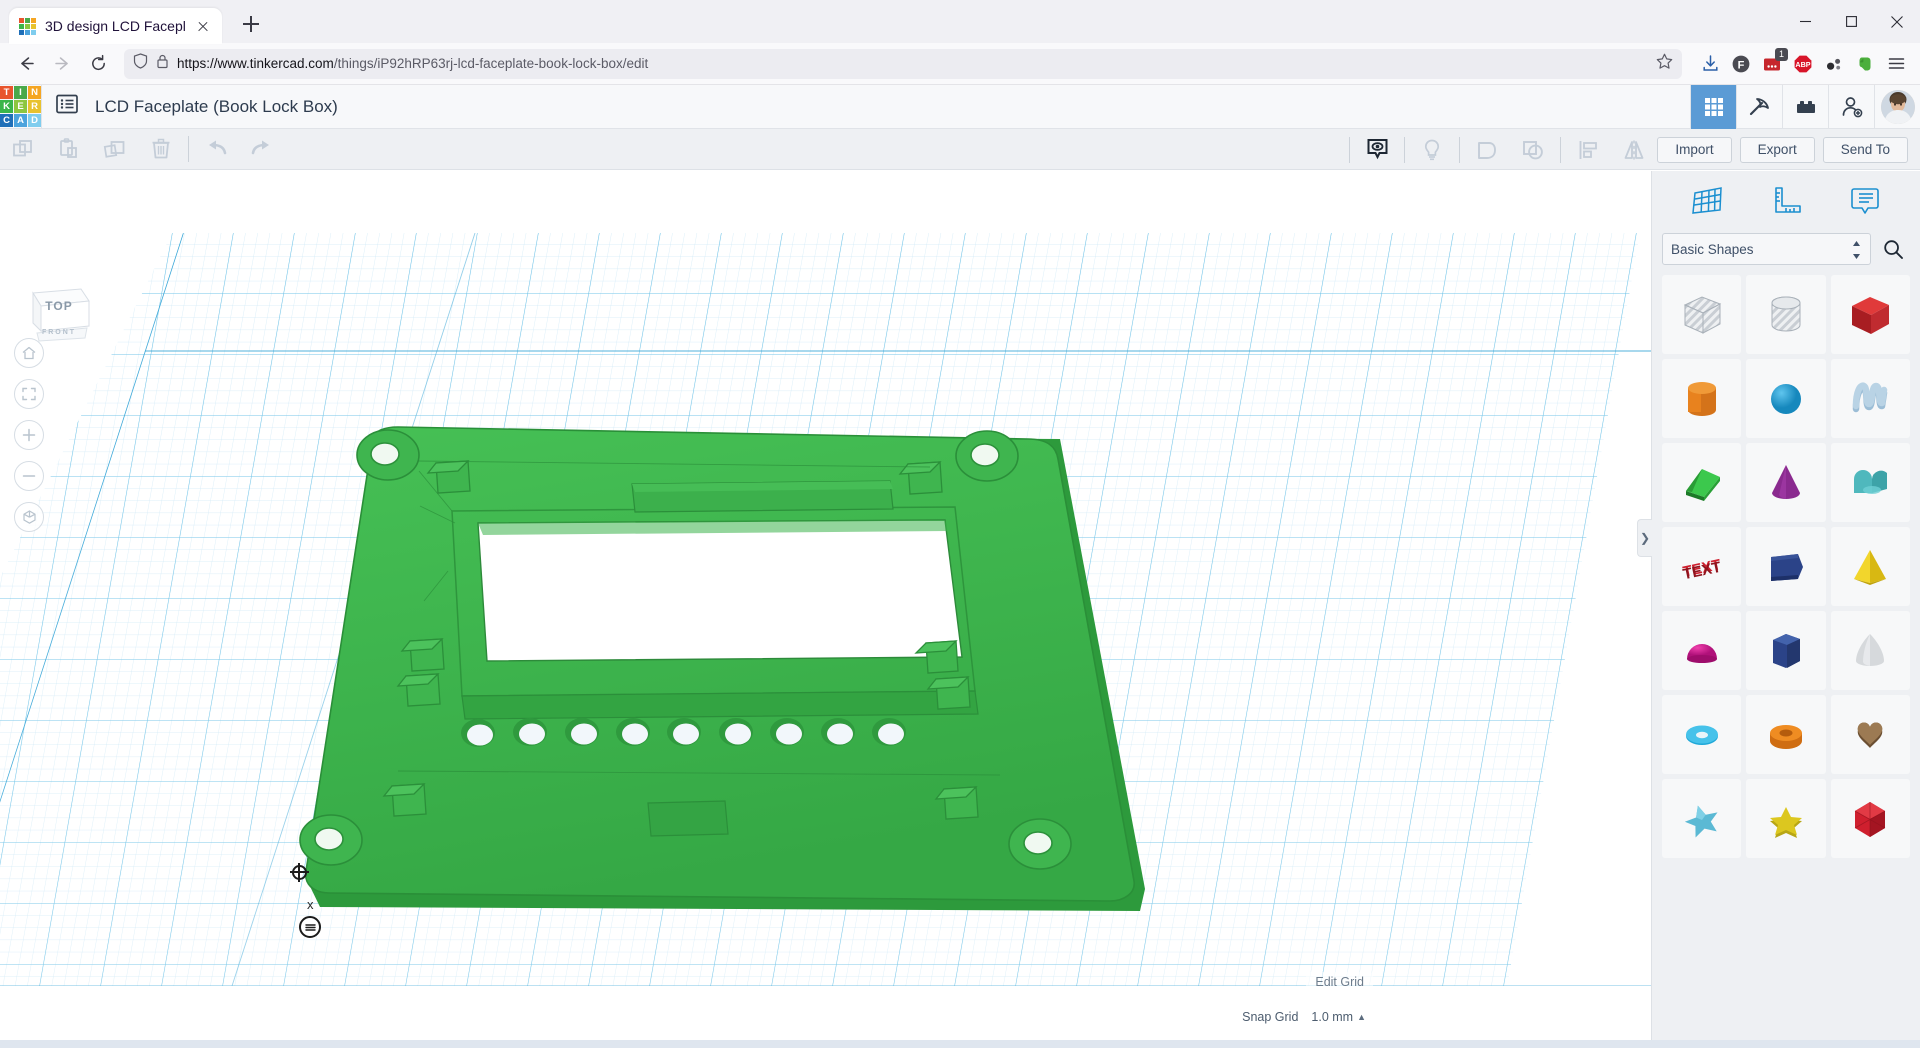 This screenshot has width=1920, height=1048. I want to click on sidebar-item-minecraft, so click(1759, 107).